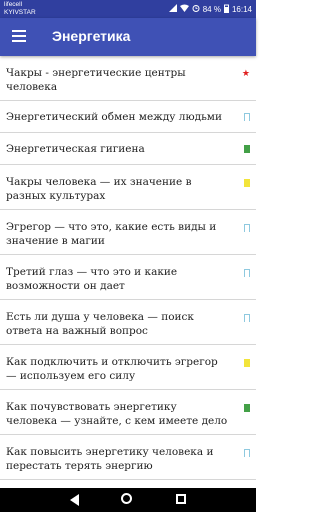 Image resolution: width=320 pixels, height=512 pixels. What do you see at coordinates (128, 484) in the screenshot?
I see `list-item: Очищение и восстановление` at bounding box center [128, 484].